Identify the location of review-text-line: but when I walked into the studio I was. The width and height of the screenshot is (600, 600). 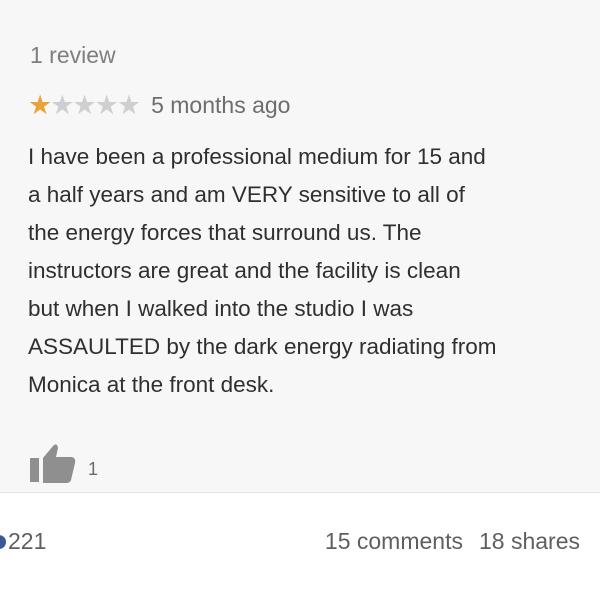
(221, 308).